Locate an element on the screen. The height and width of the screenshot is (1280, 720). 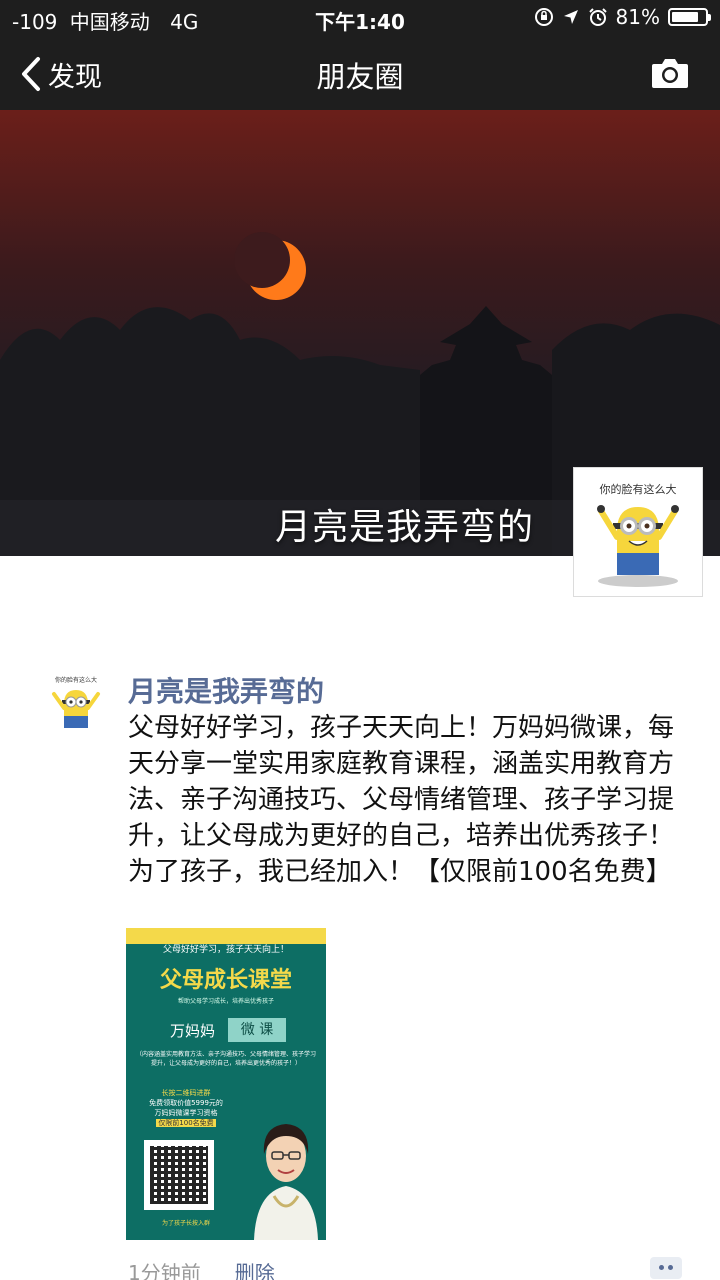
minion-avatar-image: 你的脸有这么大 is located at coordinates (638, 532).